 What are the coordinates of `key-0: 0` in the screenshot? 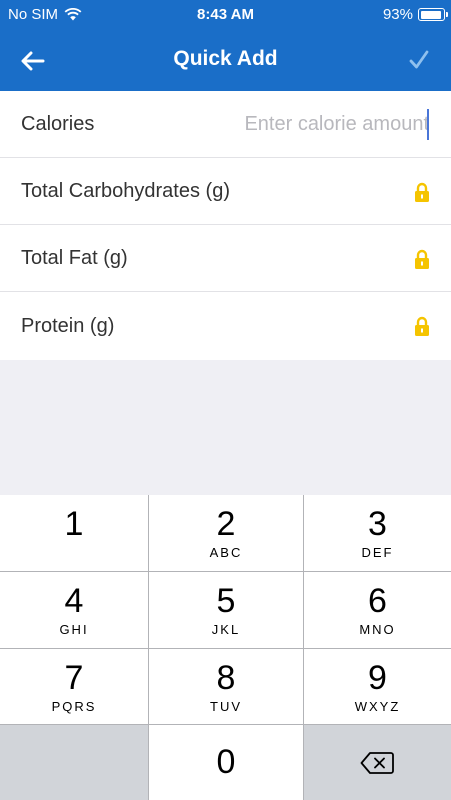 It's located at (226, 762).